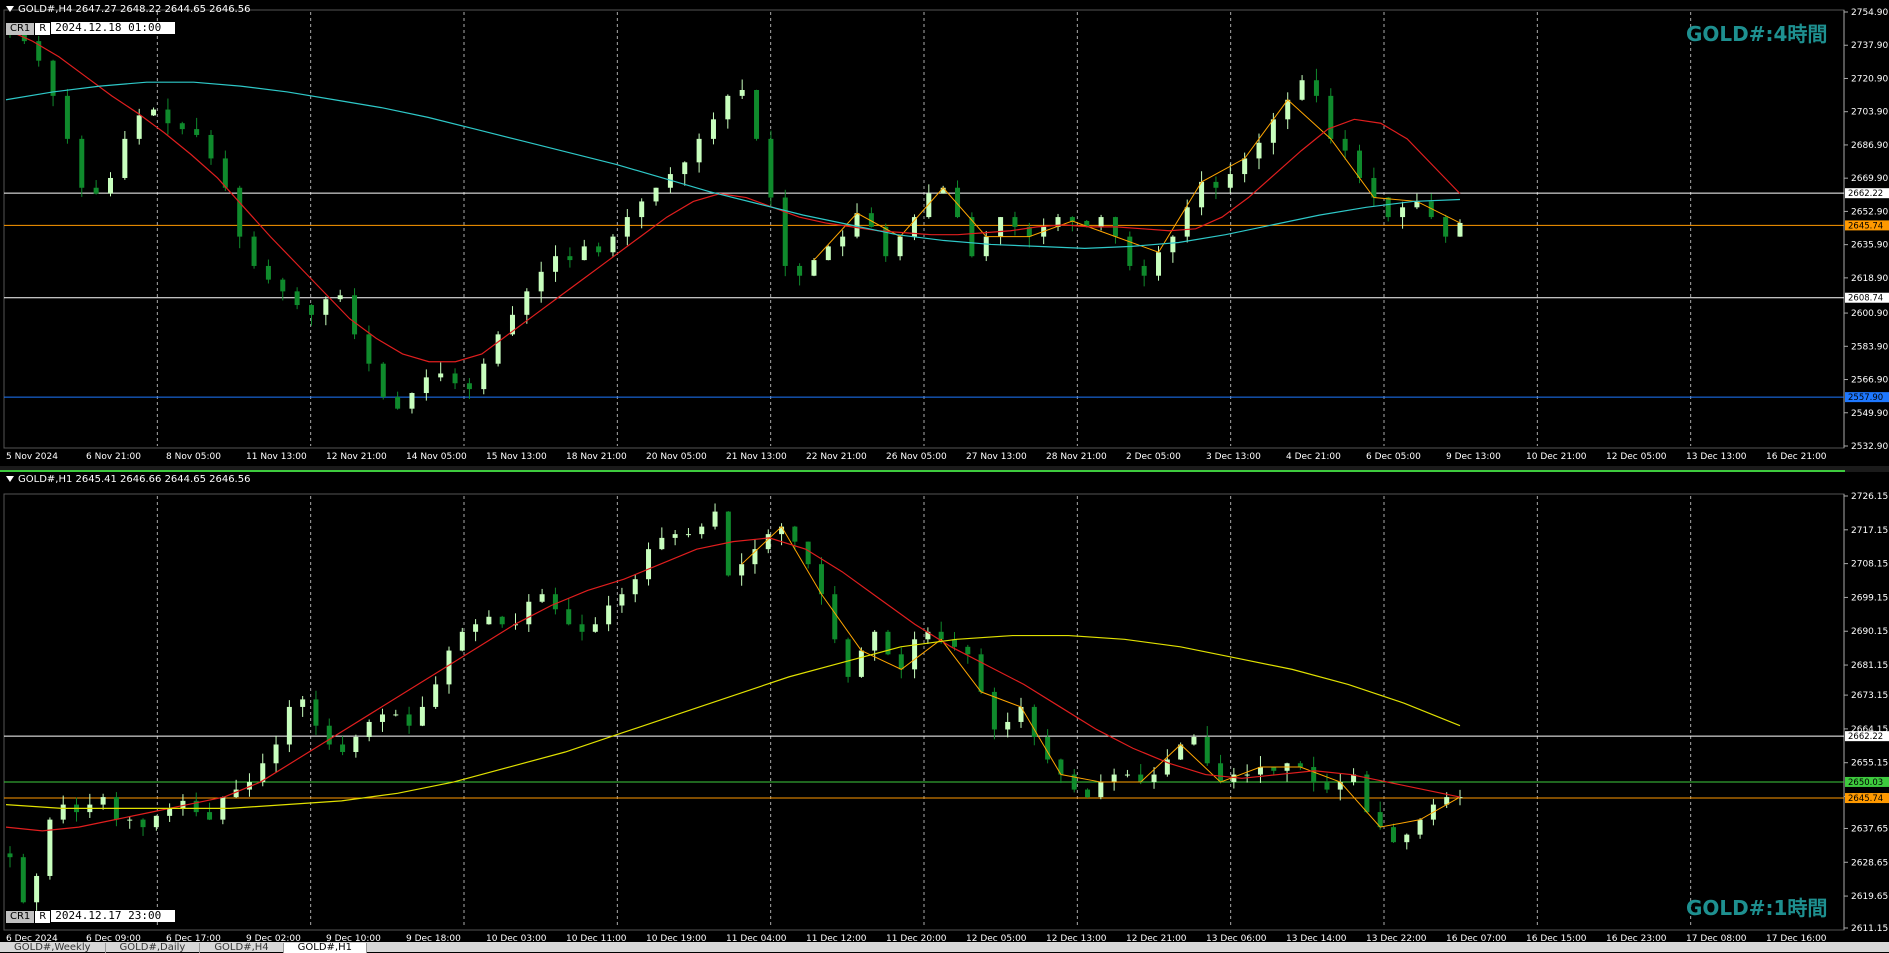  I want to click on h1-y-tick-label: 2726.15, so click(1869, 497).